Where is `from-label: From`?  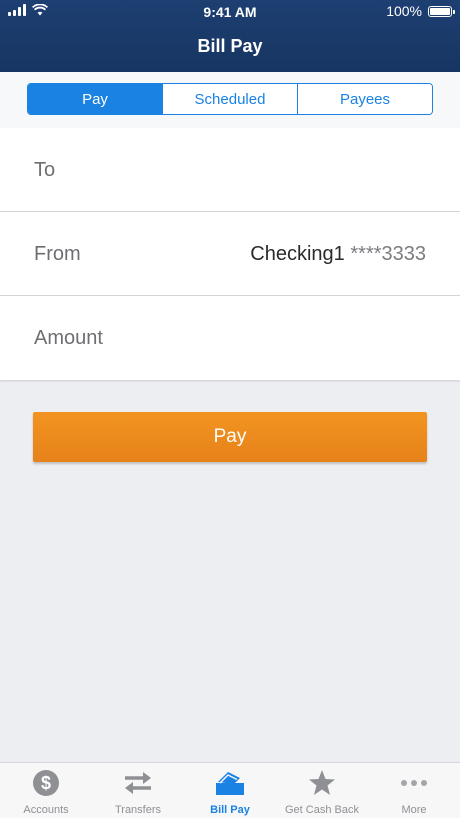
from-label: From is located at coordinates (57, 254).